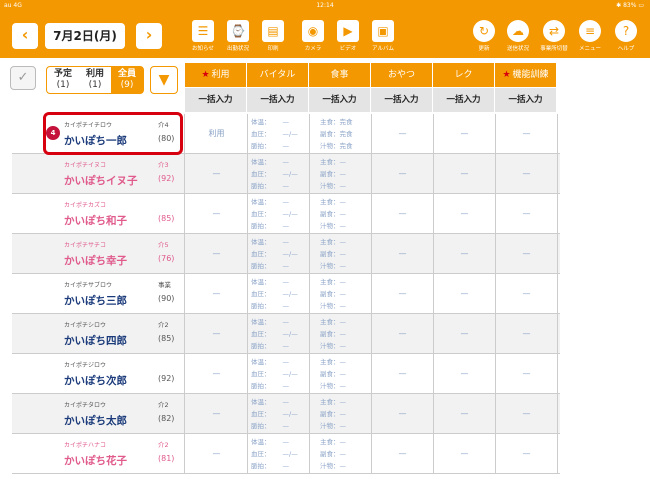 The width and height of the screenshot is (650, 479). Describe the element at coordinates (98, 213) in the screenshot. I see `resident-name-cell: カイポチカズコ かいぽち和子 (85)` at that location.